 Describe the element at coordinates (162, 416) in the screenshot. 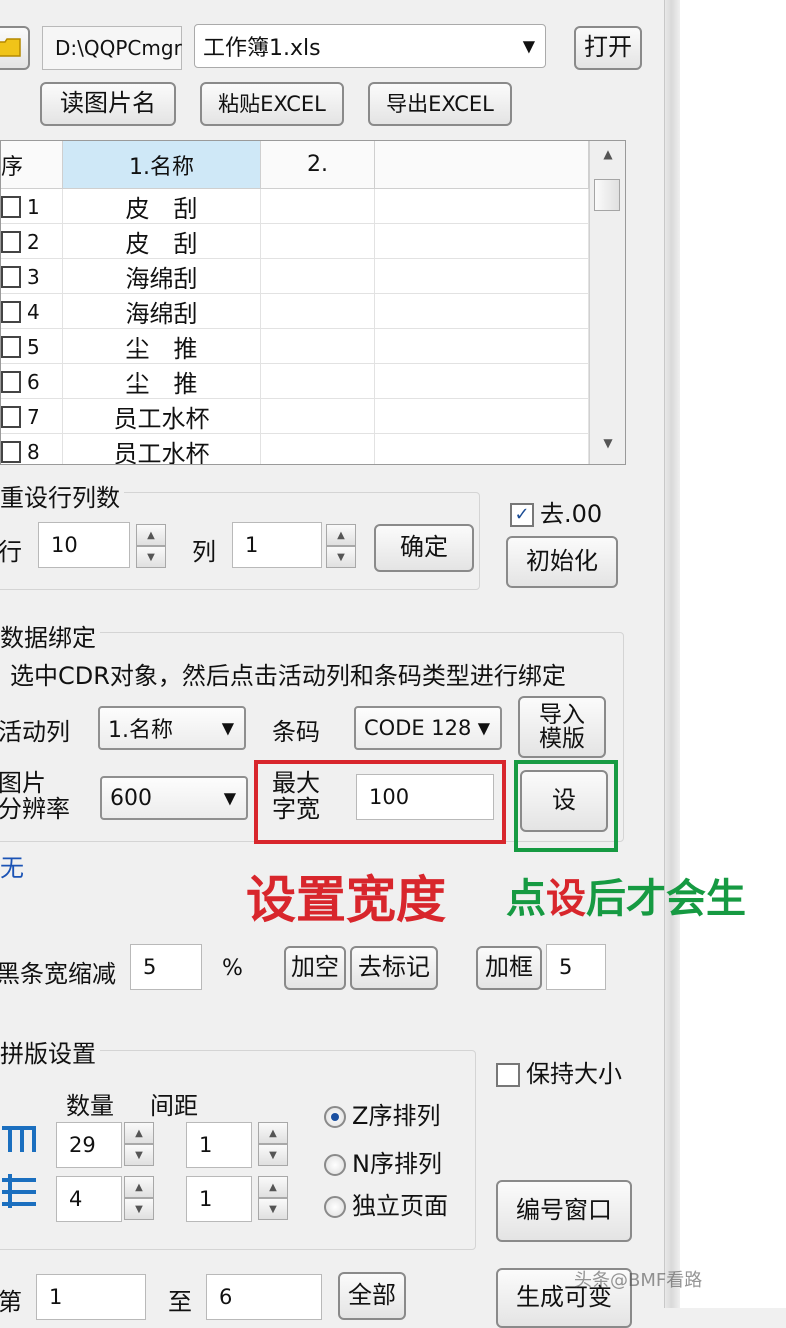

I see `row-name-cell: 员工水杯` at that location.